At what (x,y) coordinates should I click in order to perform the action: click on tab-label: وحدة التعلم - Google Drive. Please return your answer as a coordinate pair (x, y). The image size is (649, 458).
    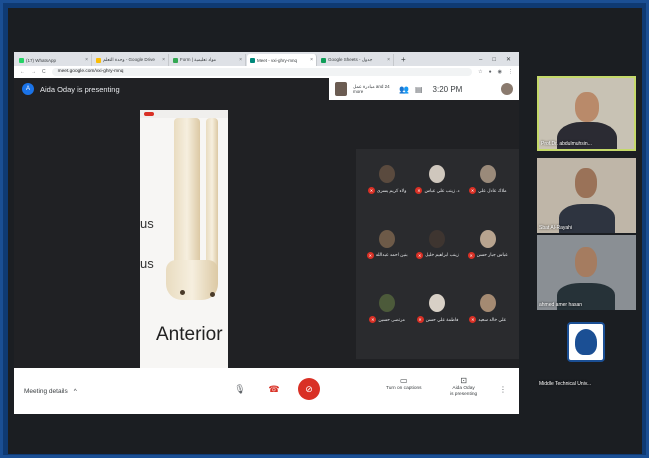
    Looking at the image, I should click on (129, 59).